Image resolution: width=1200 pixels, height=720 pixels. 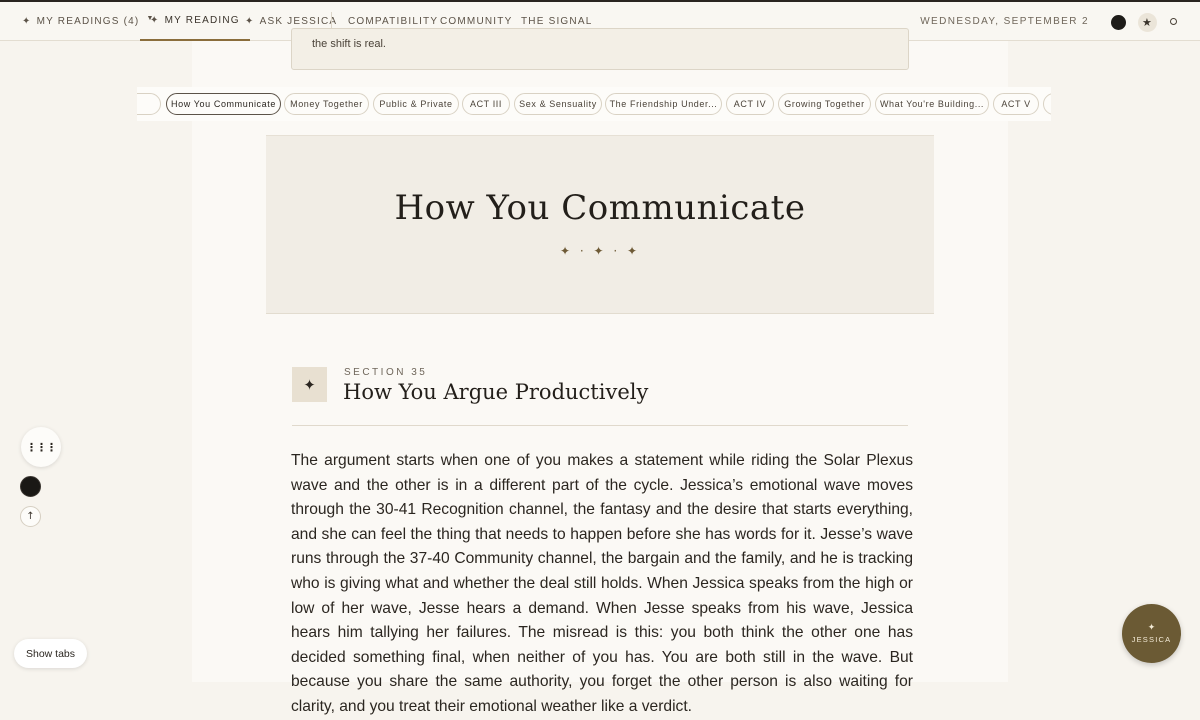 I want to click on ornament-icon: ✦ · ✦ · ✦, so click(x=600, y=251).